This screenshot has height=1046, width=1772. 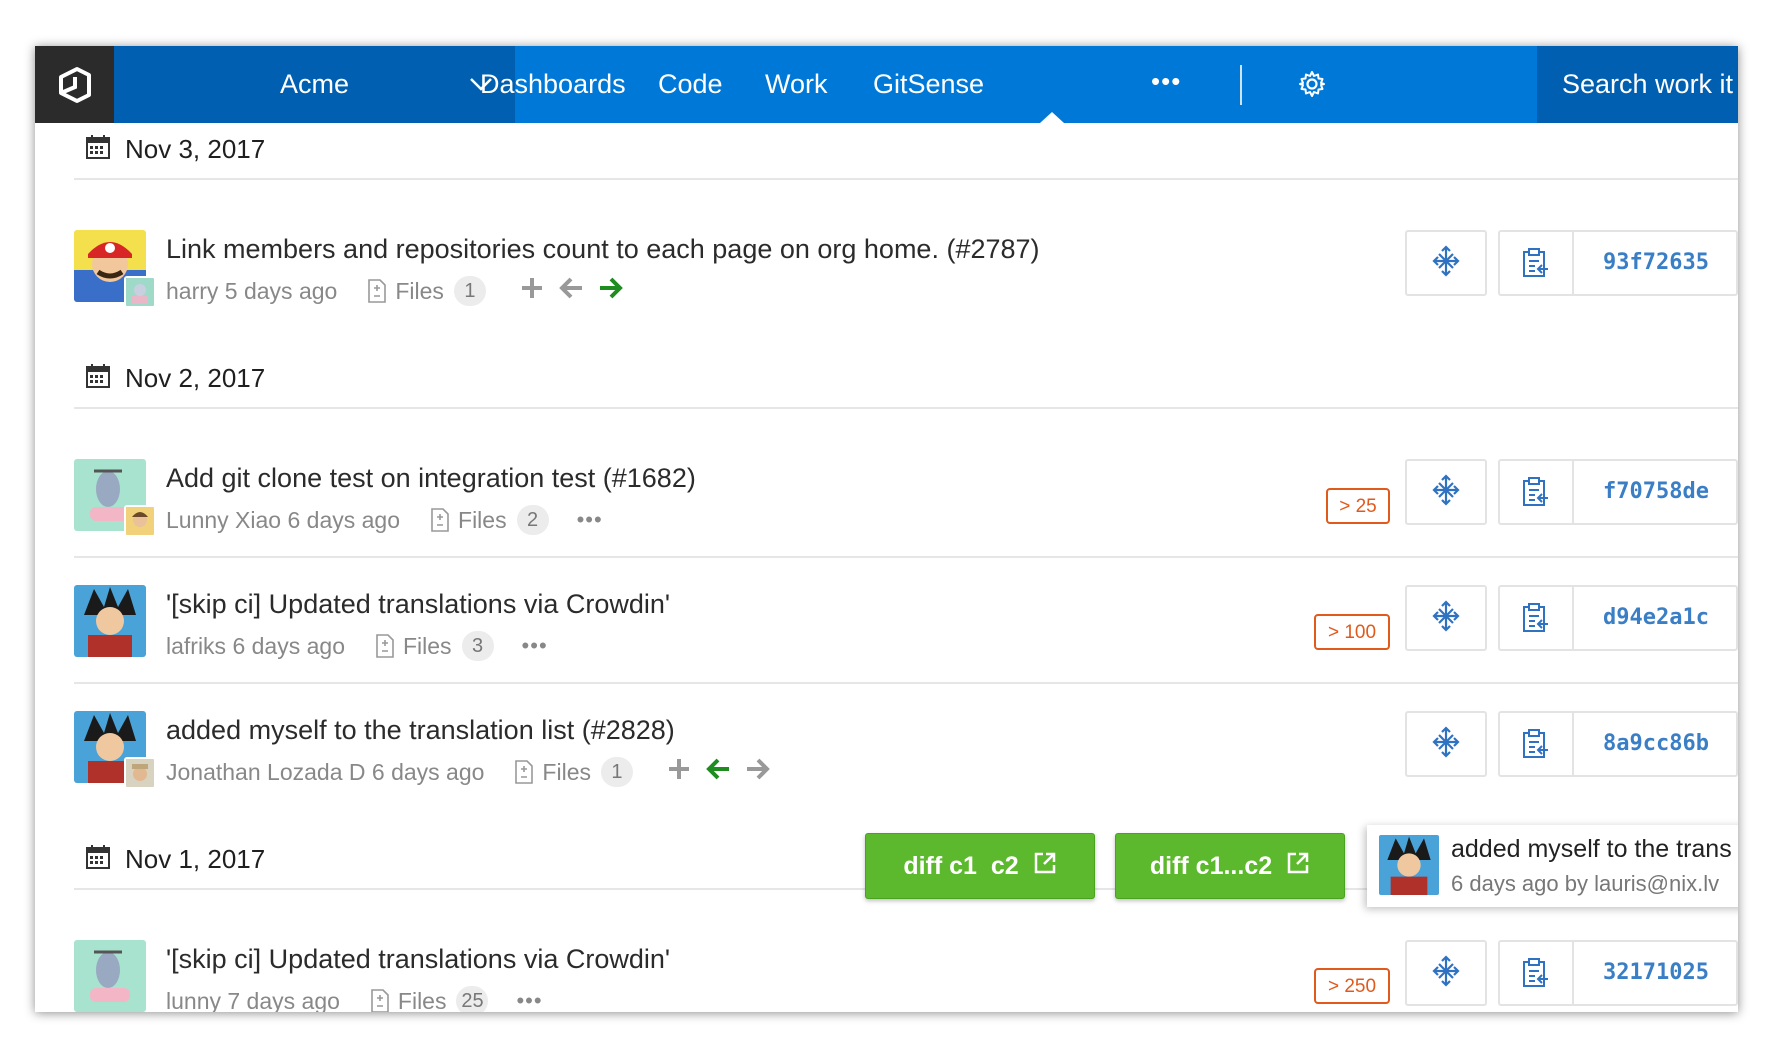 What do you see at coordinates (1656, 618) in the screenshot?
I see `commit-sha: d94e2a1c` at bounding box center [1656, 618].